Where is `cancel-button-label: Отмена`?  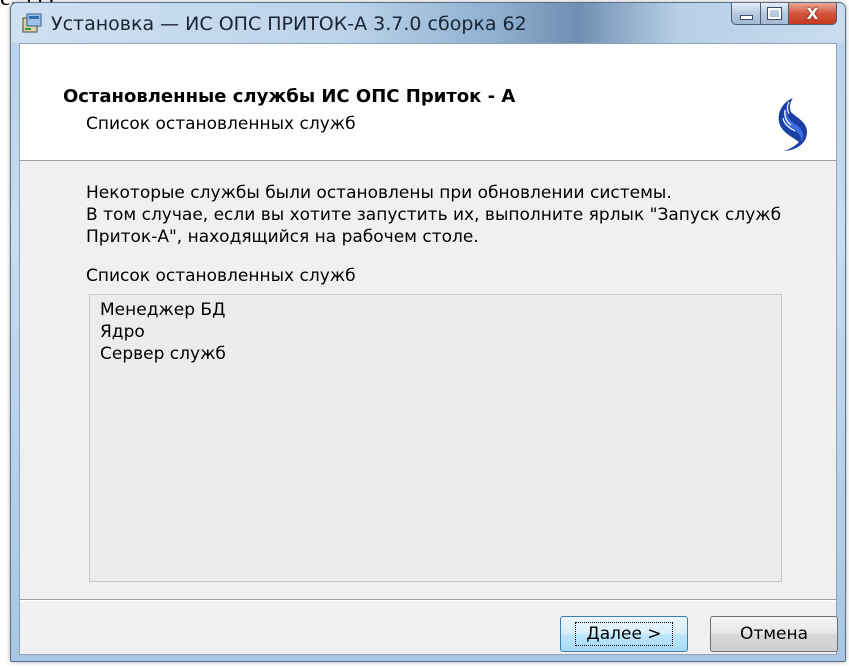
cancel-button-label: Отмена is located at coordinates (774, 634).